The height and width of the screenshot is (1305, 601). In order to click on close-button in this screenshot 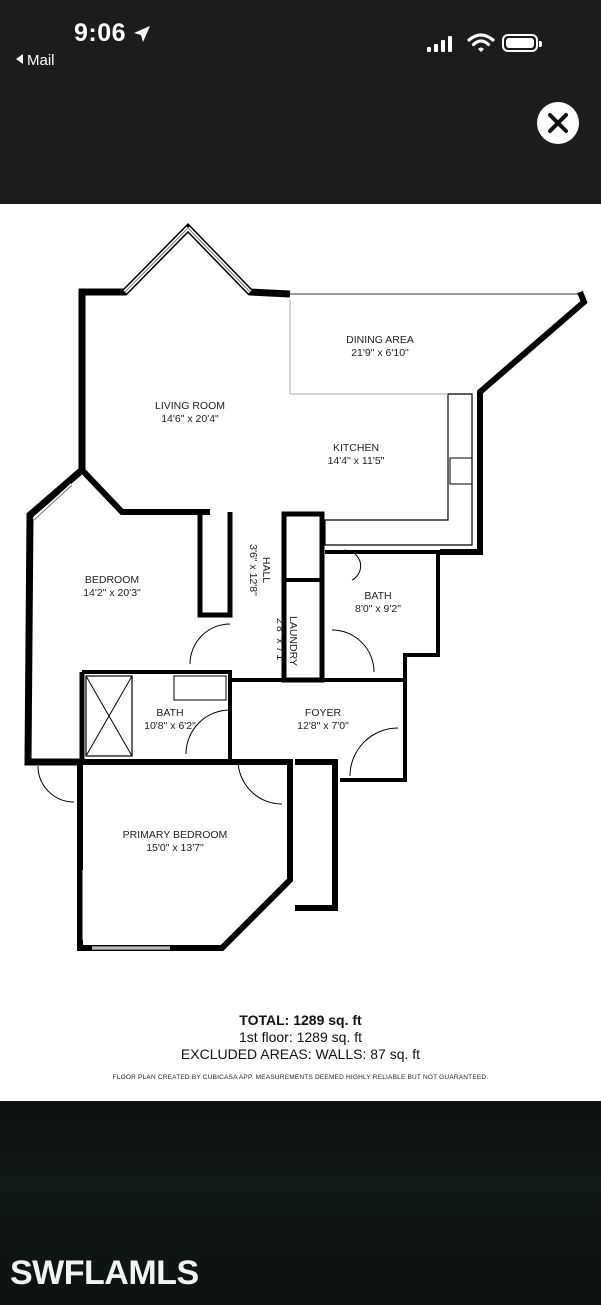, I will do `click(558, 123)`.